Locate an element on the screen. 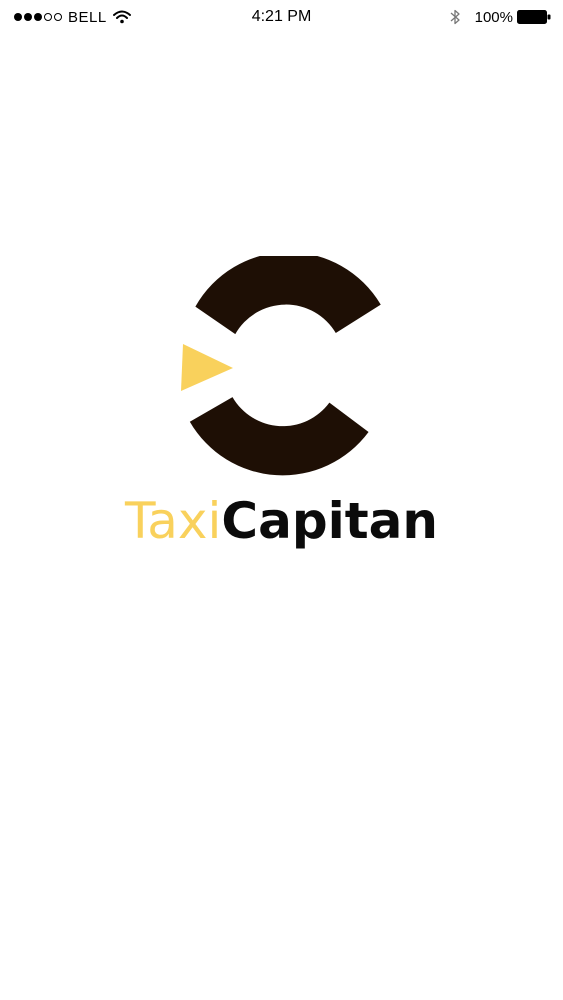  signal-strength-icon is located at coordinates (38, 17).